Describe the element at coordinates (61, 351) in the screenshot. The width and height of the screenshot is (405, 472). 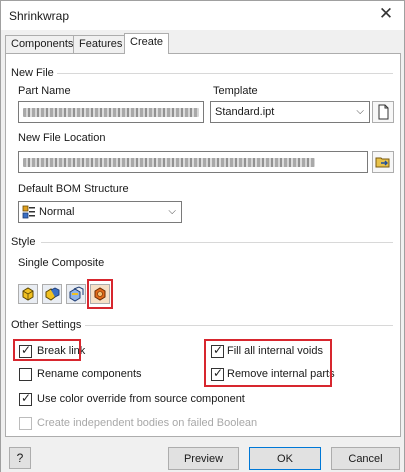
I see `break-link-label: Break link` at that location.